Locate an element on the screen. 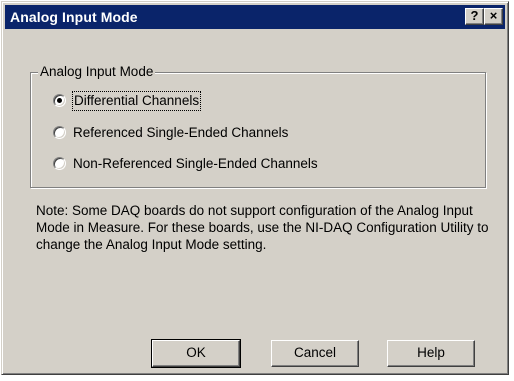 This screenshot has height=381, width=514. radio-dot-icon is located at coordinates (59, 100).